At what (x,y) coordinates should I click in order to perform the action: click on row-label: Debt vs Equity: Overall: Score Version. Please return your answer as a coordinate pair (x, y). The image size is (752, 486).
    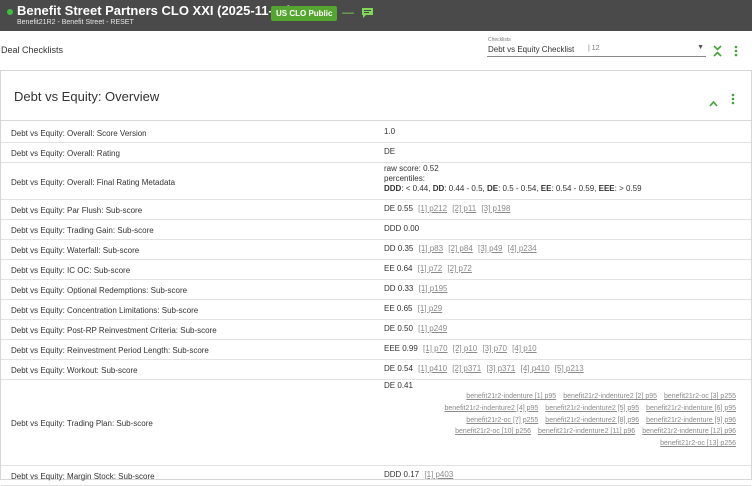
    Looking at the image, I should click on (79, 133).